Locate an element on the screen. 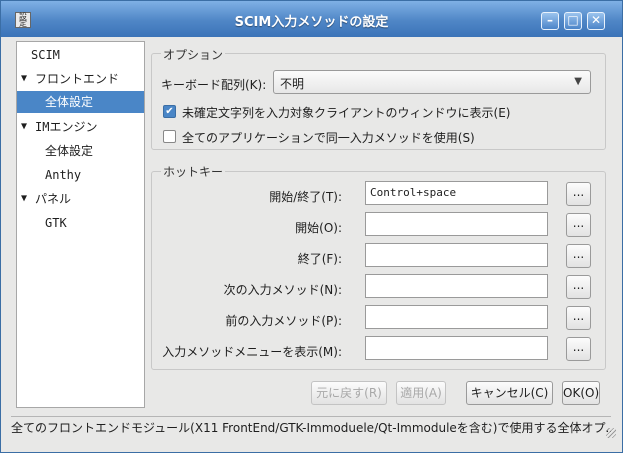 The width and height of the screenshot is (623, 453). tree-item-label: IMエンジン is located at coordinates (66, 127).